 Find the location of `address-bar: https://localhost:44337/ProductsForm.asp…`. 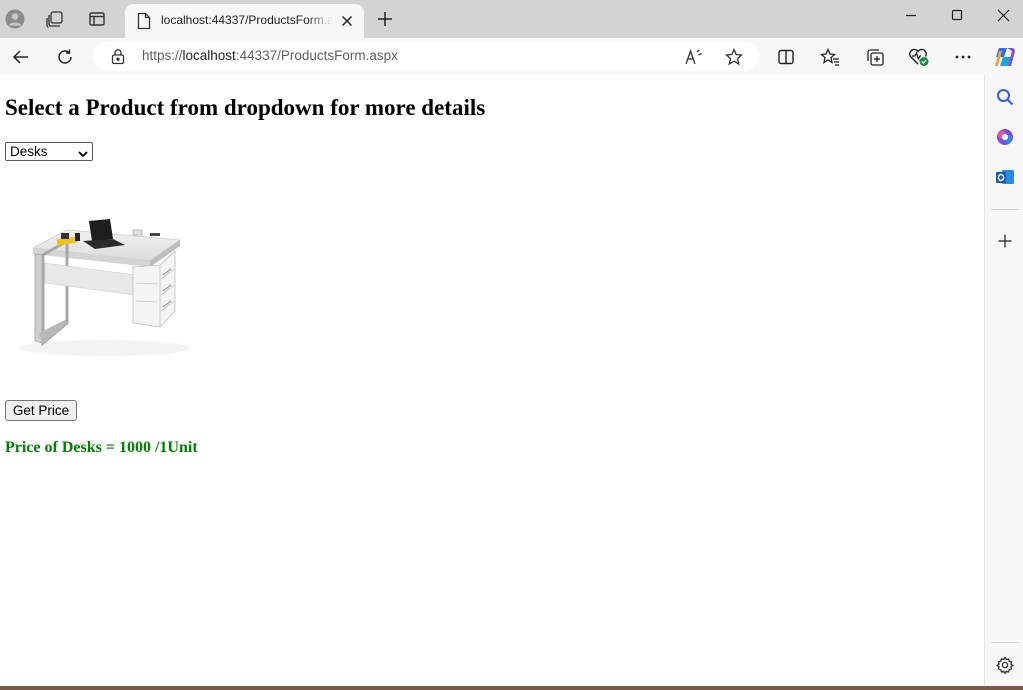

address-bar: https://localhost:44337/ProductsForm.asp… is located at coordinates (426, 56).